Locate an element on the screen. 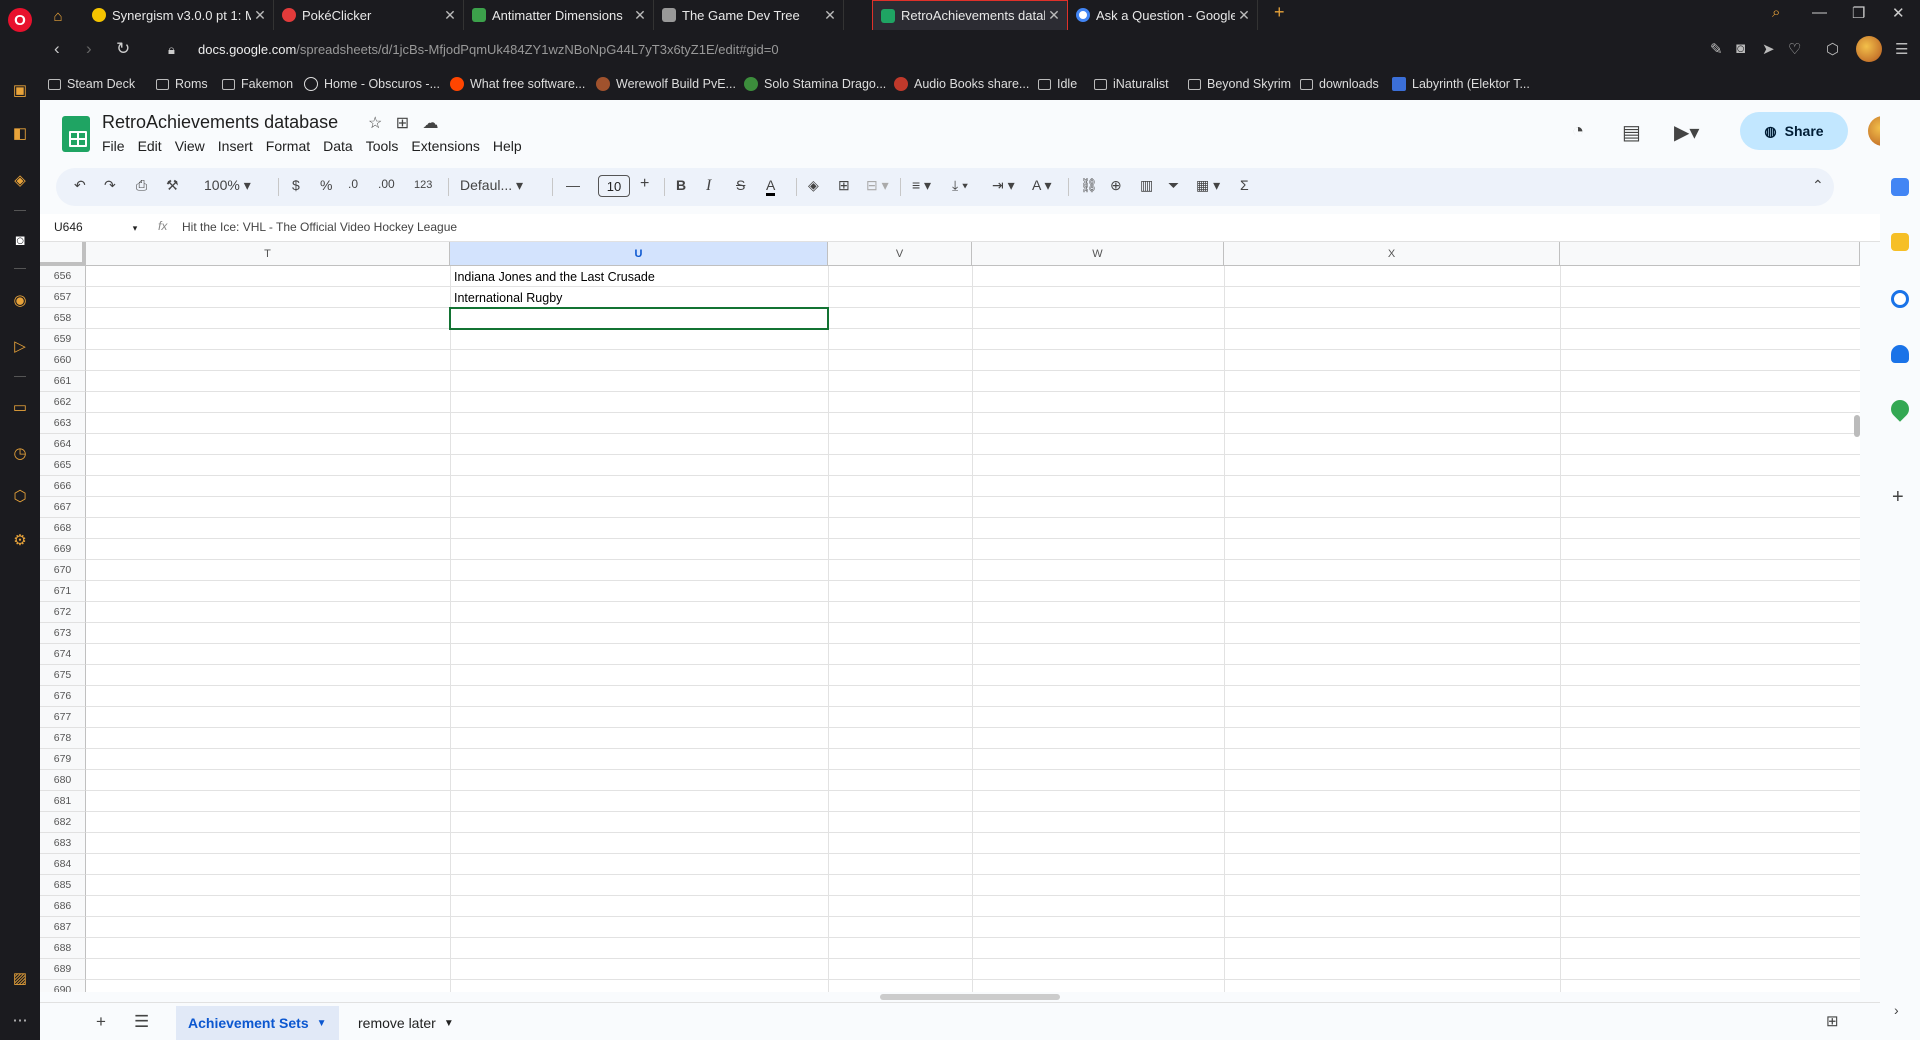 The image size is (1920, 1040). player-icon: ◉ is located at coordinates (20, 300).